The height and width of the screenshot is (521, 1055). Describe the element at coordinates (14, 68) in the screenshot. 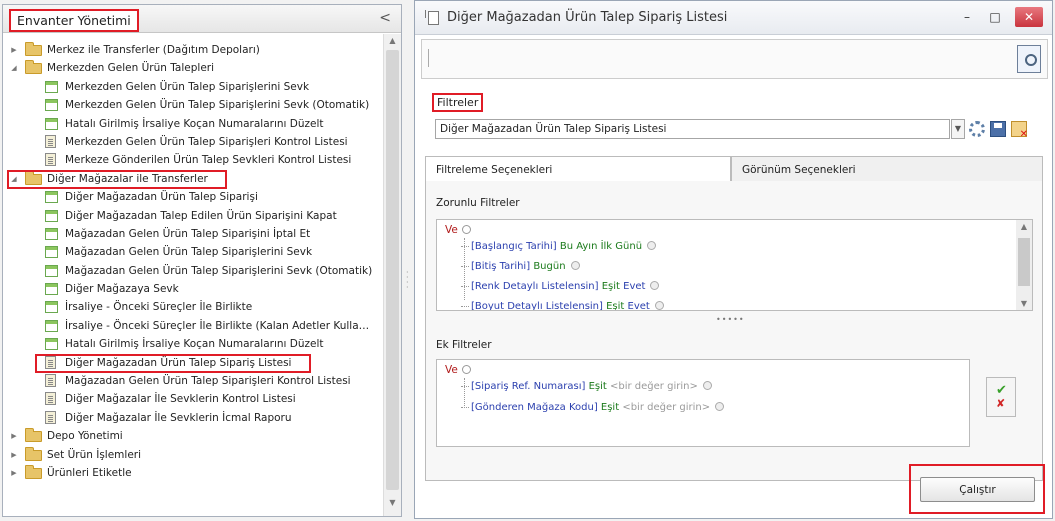

I see `expanded-arrow-icon: ◢` at that location.